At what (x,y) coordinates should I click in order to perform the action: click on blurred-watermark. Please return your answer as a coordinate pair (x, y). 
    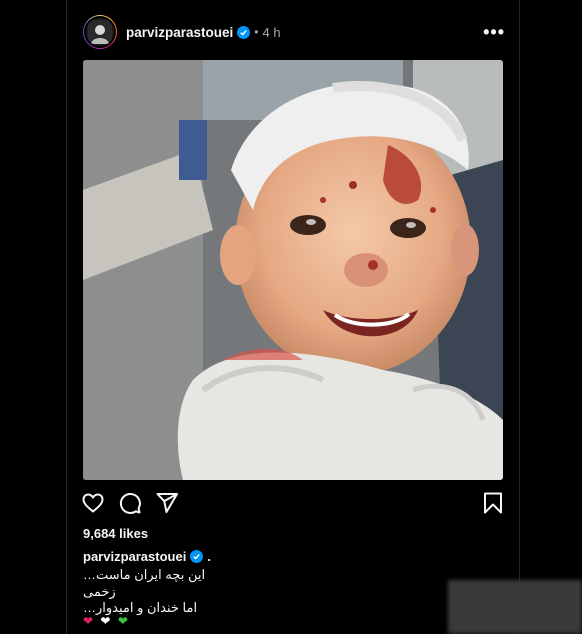
    Looking at the image, I should click on (515, 607).